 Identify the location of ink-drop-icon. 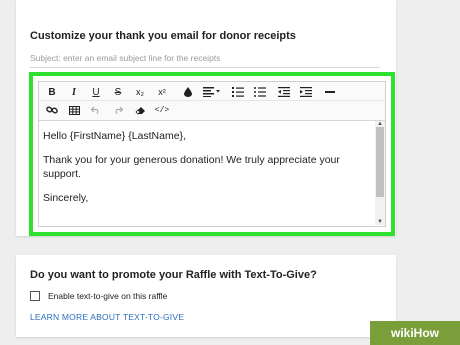
(188, 92).